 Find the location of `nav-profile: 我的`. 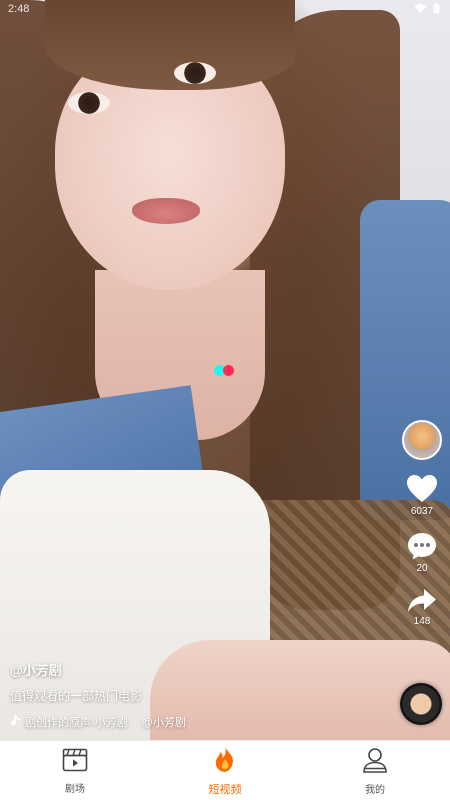

nav-profile: 我的 is located at coordinates (375, 770).